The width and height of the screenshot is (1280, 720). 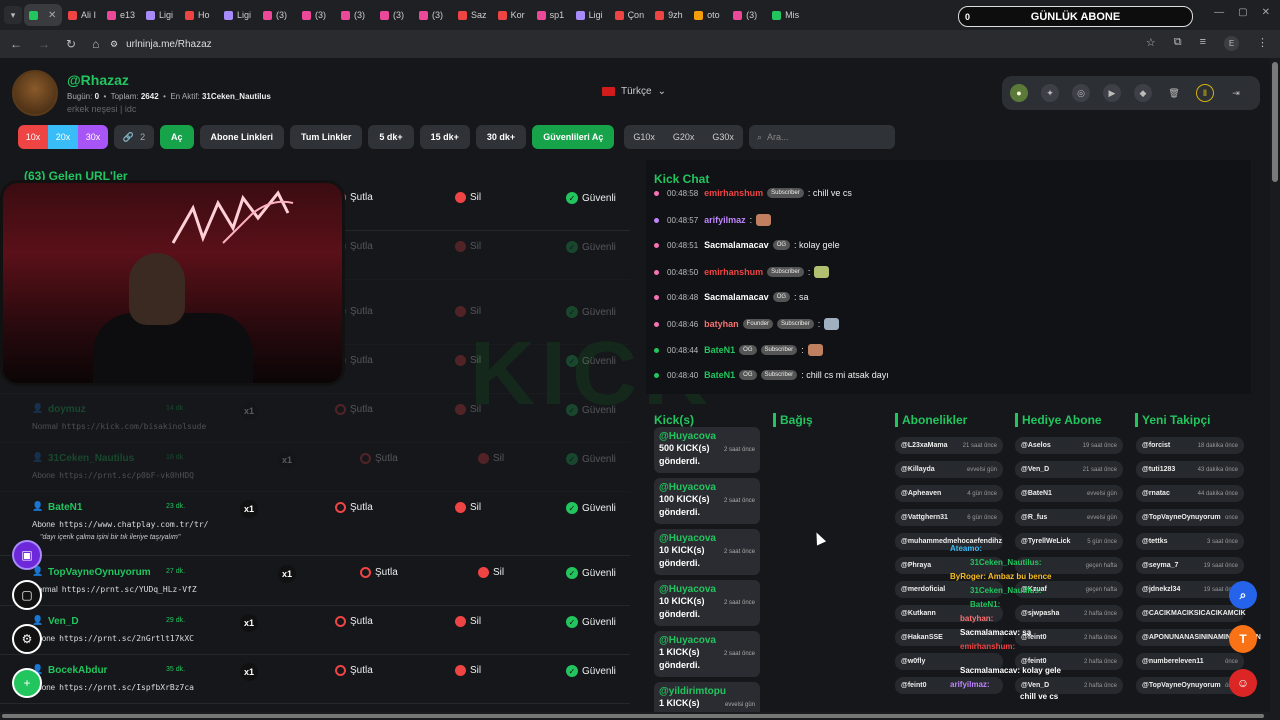 I want to click on url-row-link: Abone https://prnt.sc/p0bF-vk0hHDQ, so click(x=113, y=475).